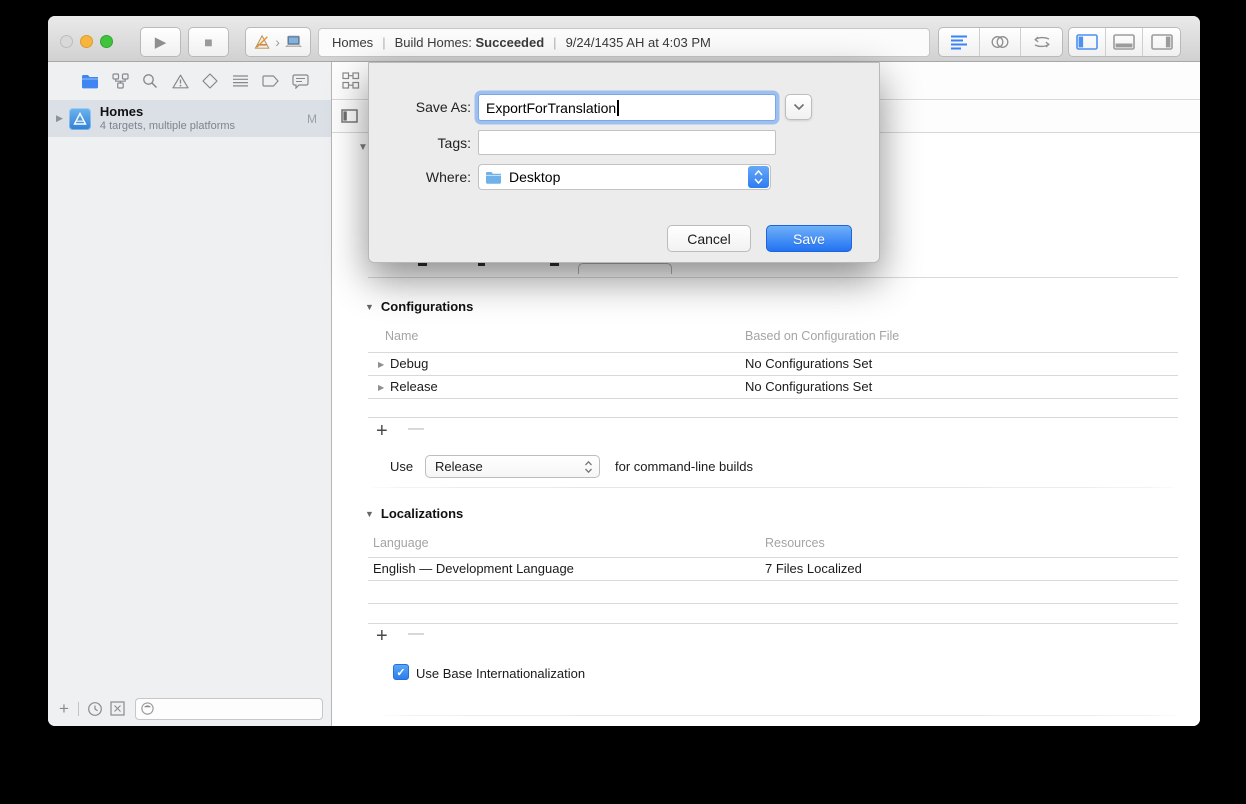  I want to click on toggle-utilities-button, so click(1161, 42).